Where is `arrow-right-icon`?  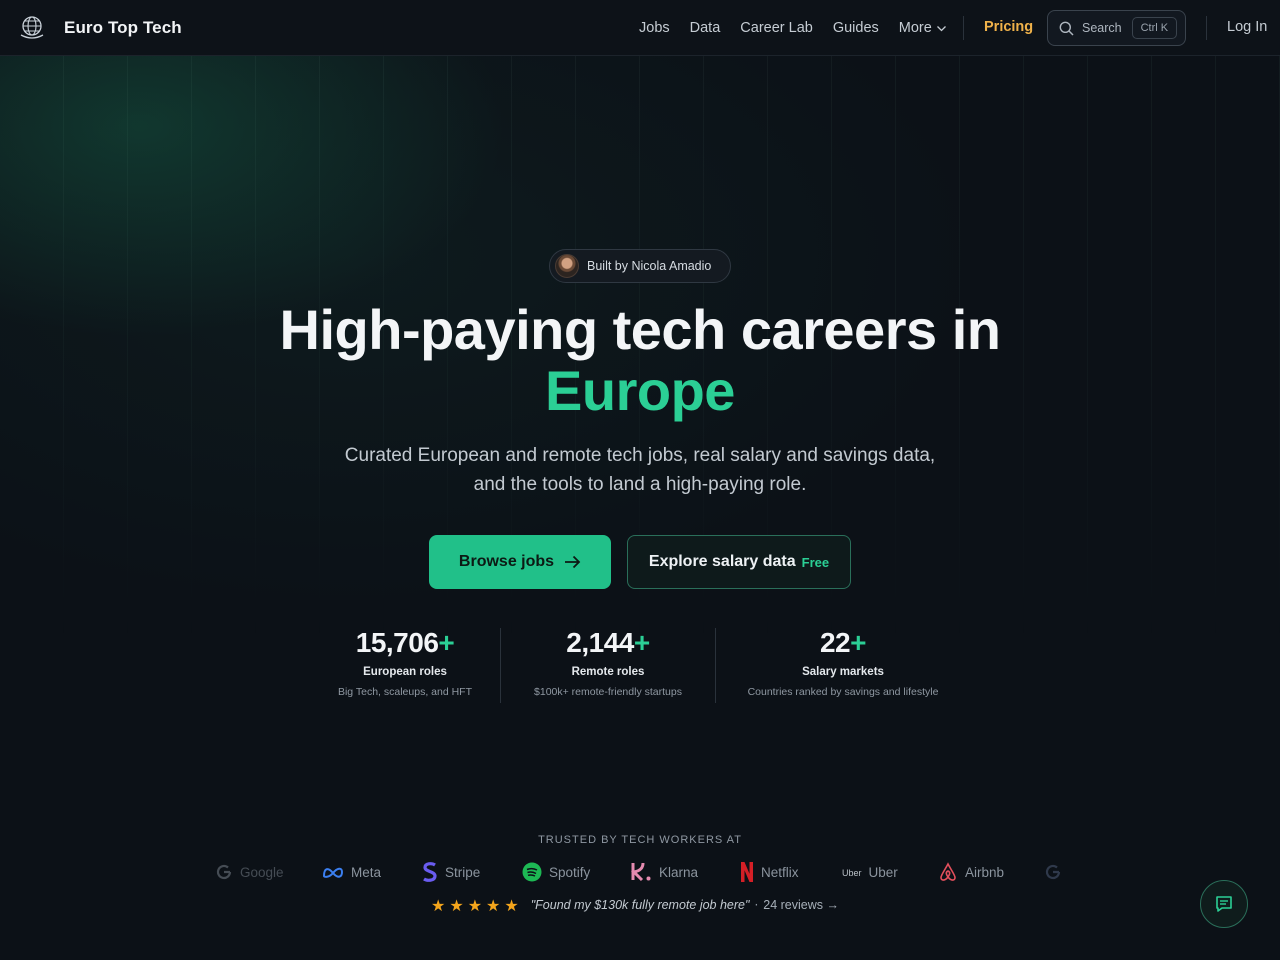 arrow-right-icon is located at coordinates (573, 562).